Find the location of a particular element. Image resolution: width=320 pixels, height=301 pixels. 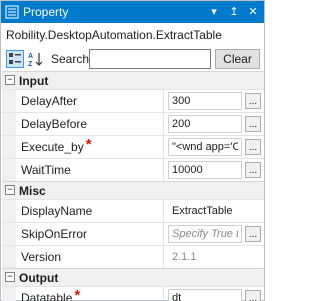

categorized-view-button is located at coordinates (15, 59).